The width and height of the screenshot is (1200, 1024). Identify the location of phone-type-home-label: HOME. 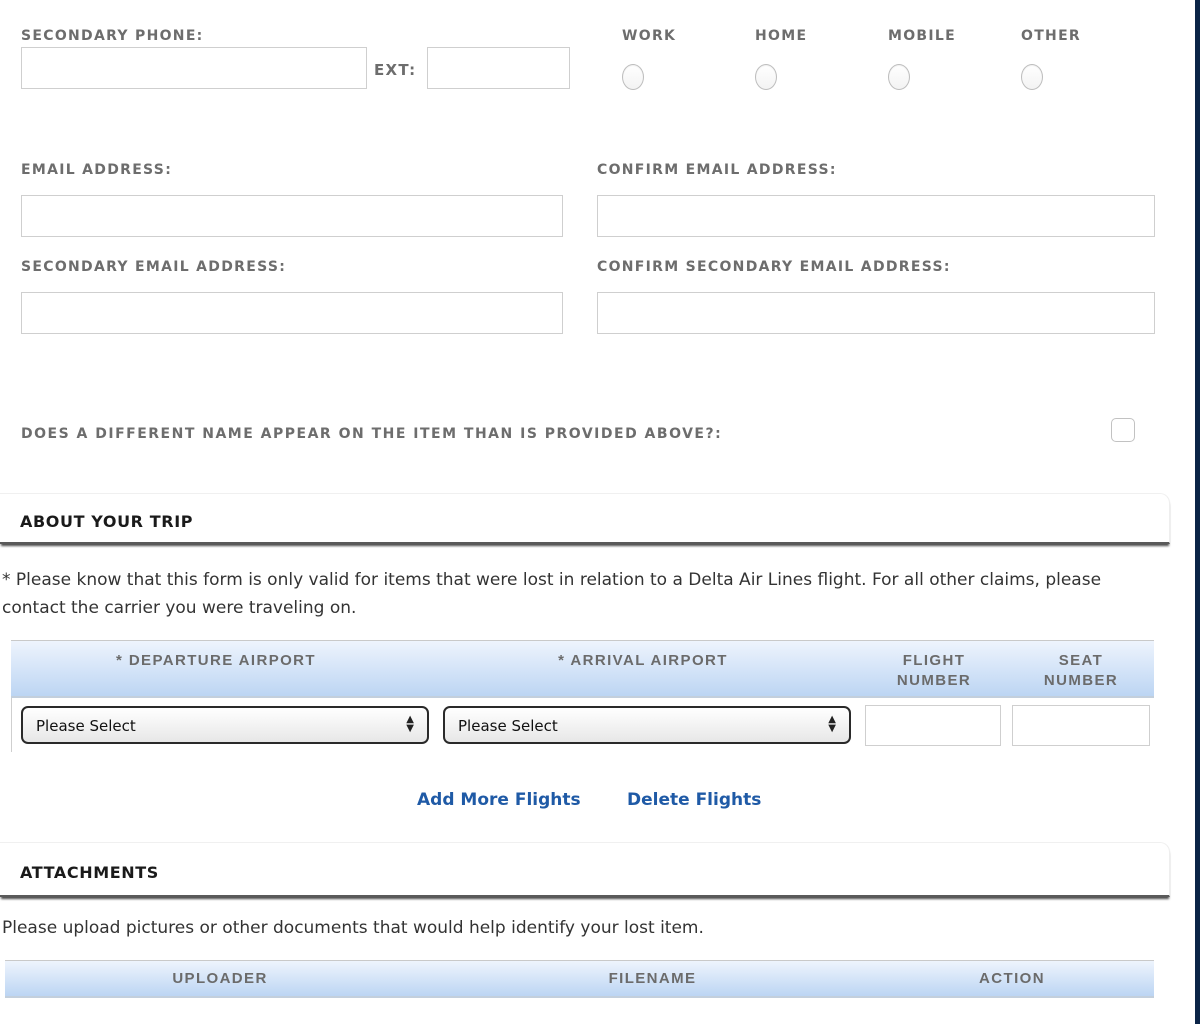
(781, 36).